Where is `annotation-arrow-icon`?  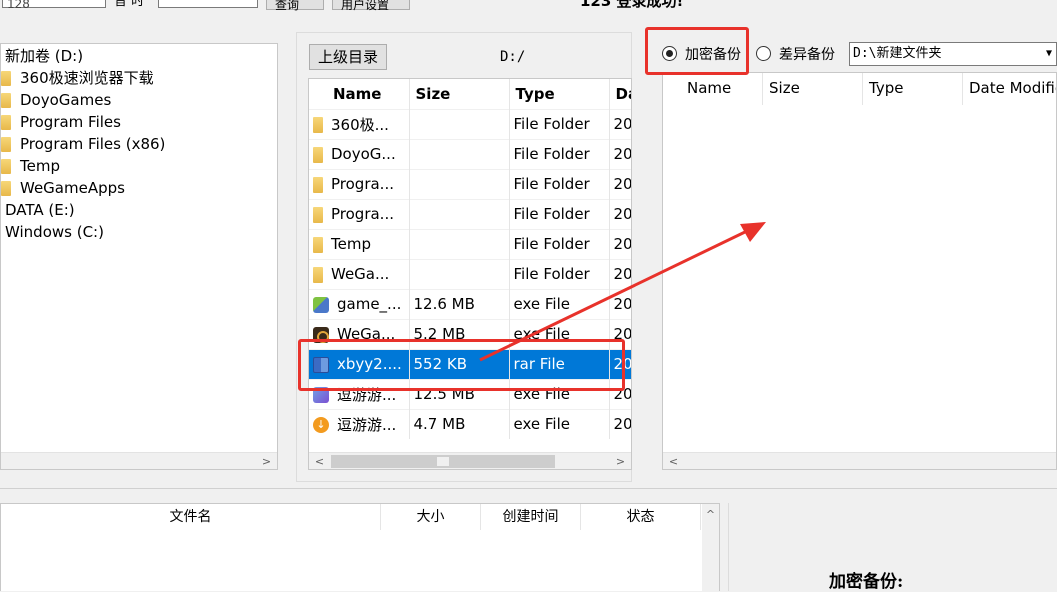
annotation-arrow-icon is located at coordinates (622, 292).